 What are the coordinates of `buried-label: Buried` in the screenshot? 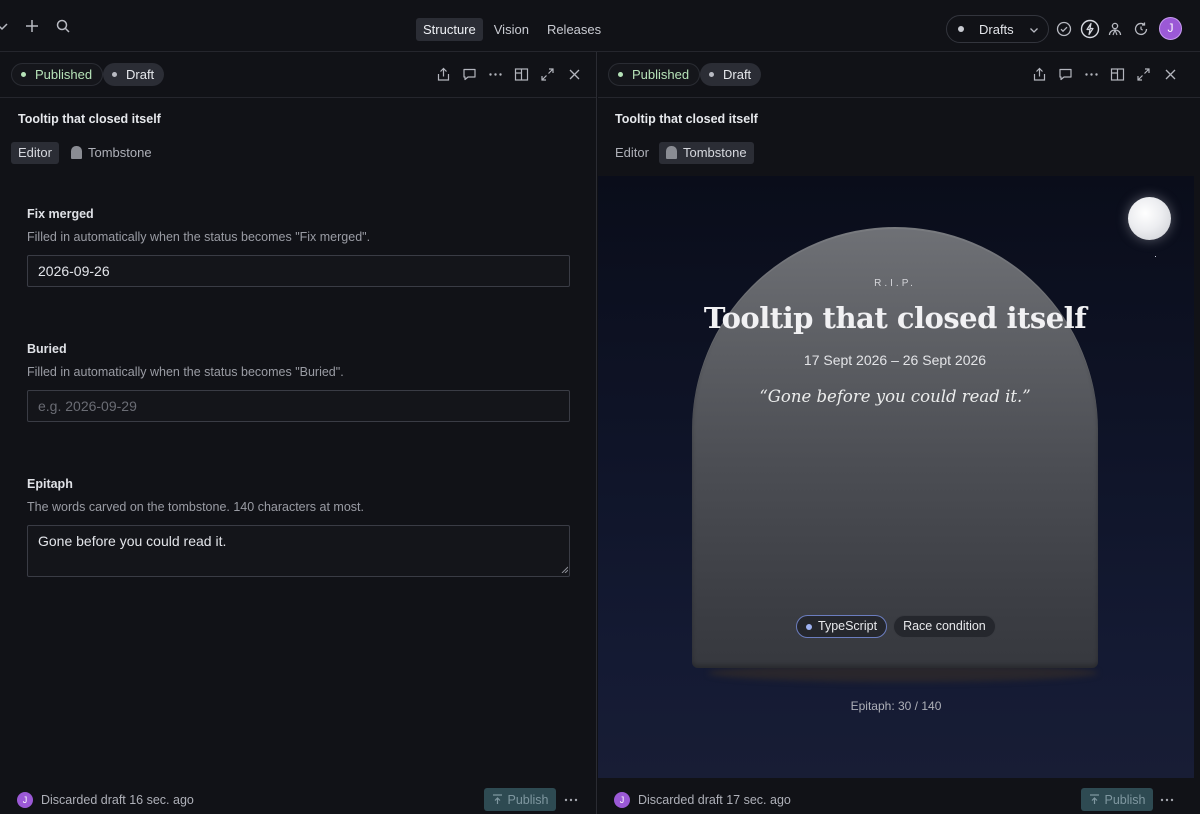 It's located at (47, 349).